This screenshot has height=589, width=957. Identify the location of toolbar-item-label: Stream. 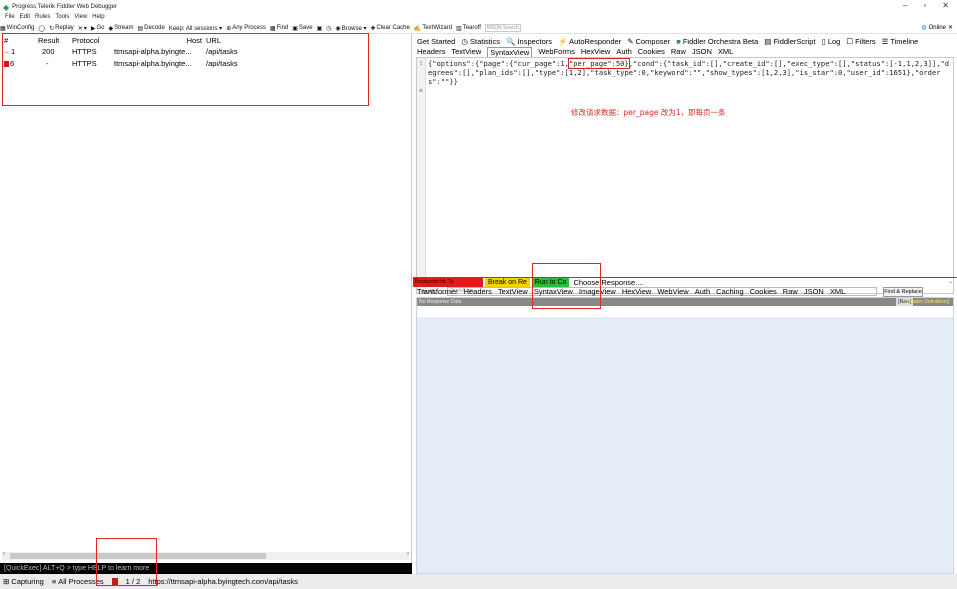
(124, 28).